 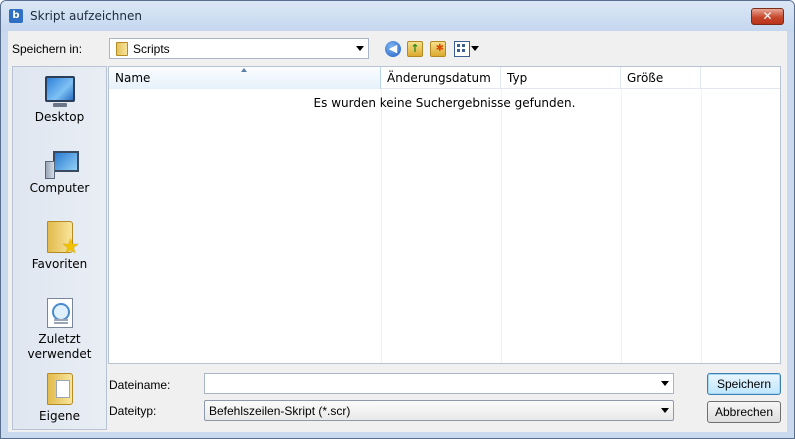 I want to click on save-button: Speichern, so click(x=744, y=384).